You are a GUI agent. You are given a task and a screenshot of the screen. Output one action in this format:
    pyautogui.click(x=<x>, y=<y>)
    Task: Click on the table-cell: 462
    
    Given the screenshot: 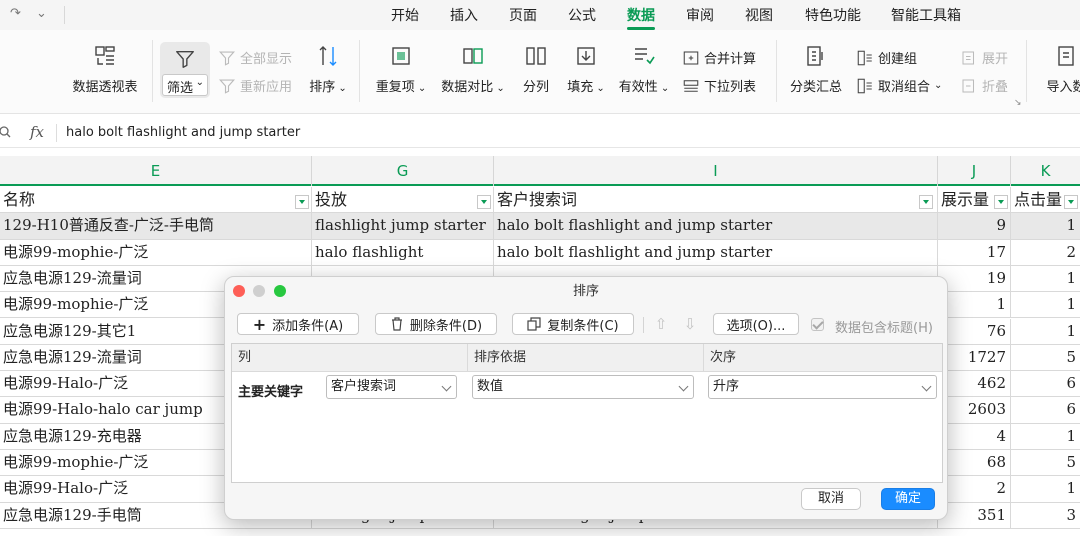 What is the action you would take?
    pyautogui.click(x=974, y=384)
    